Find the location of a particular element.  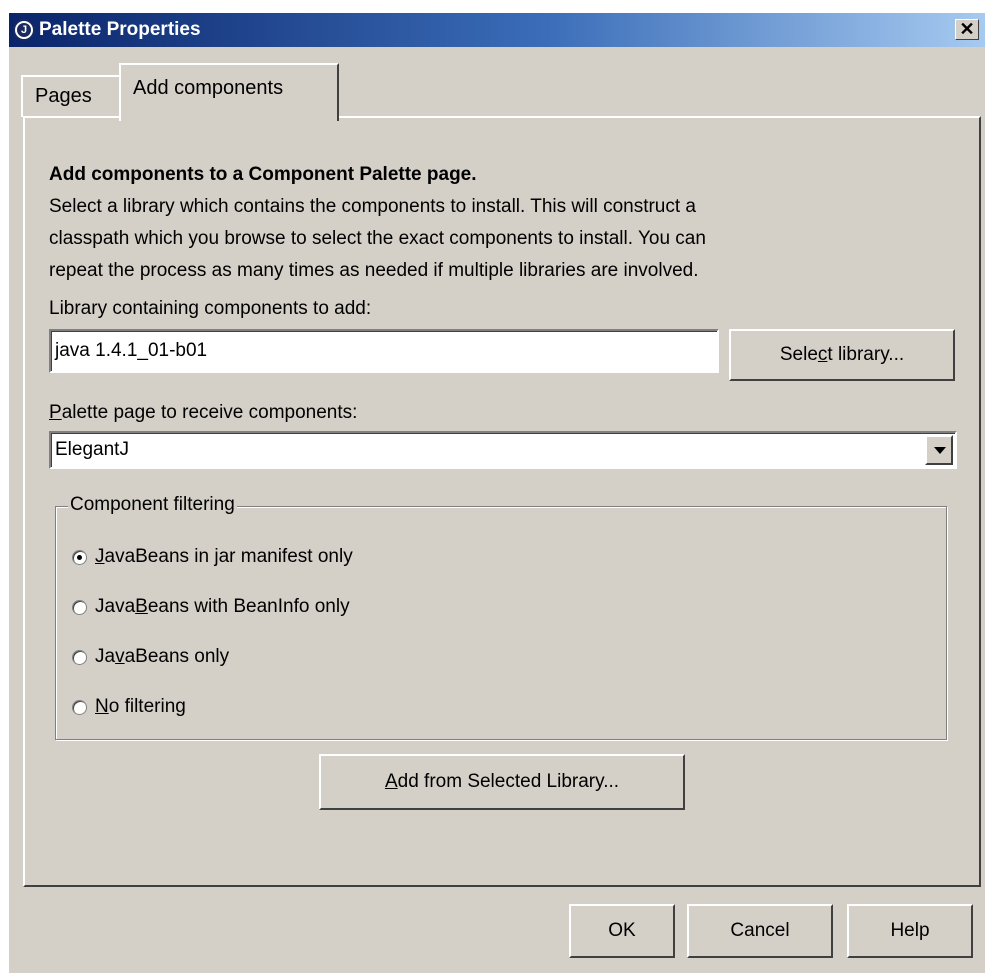

chevron-down-icon is located at coordinates (939, 450).